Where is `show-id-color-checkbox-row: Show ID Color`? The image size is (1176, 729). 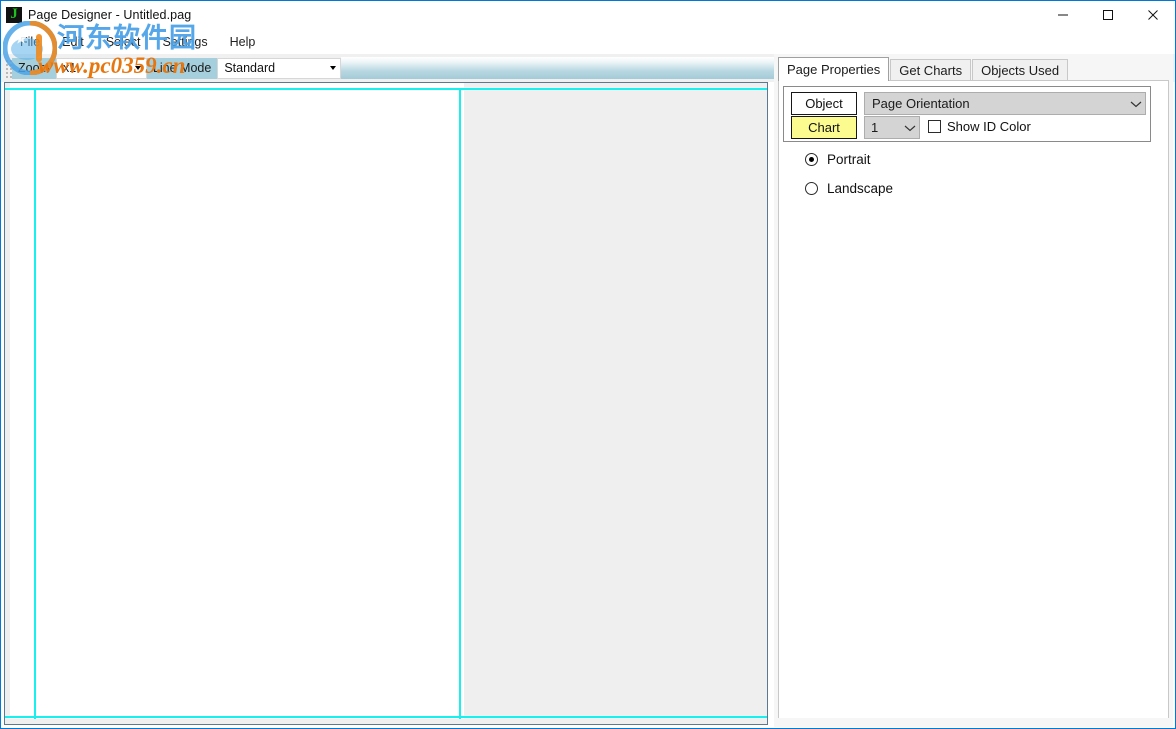
show-id-color-checkbox-row: Show ID Color is located at coordinates (979, 126).